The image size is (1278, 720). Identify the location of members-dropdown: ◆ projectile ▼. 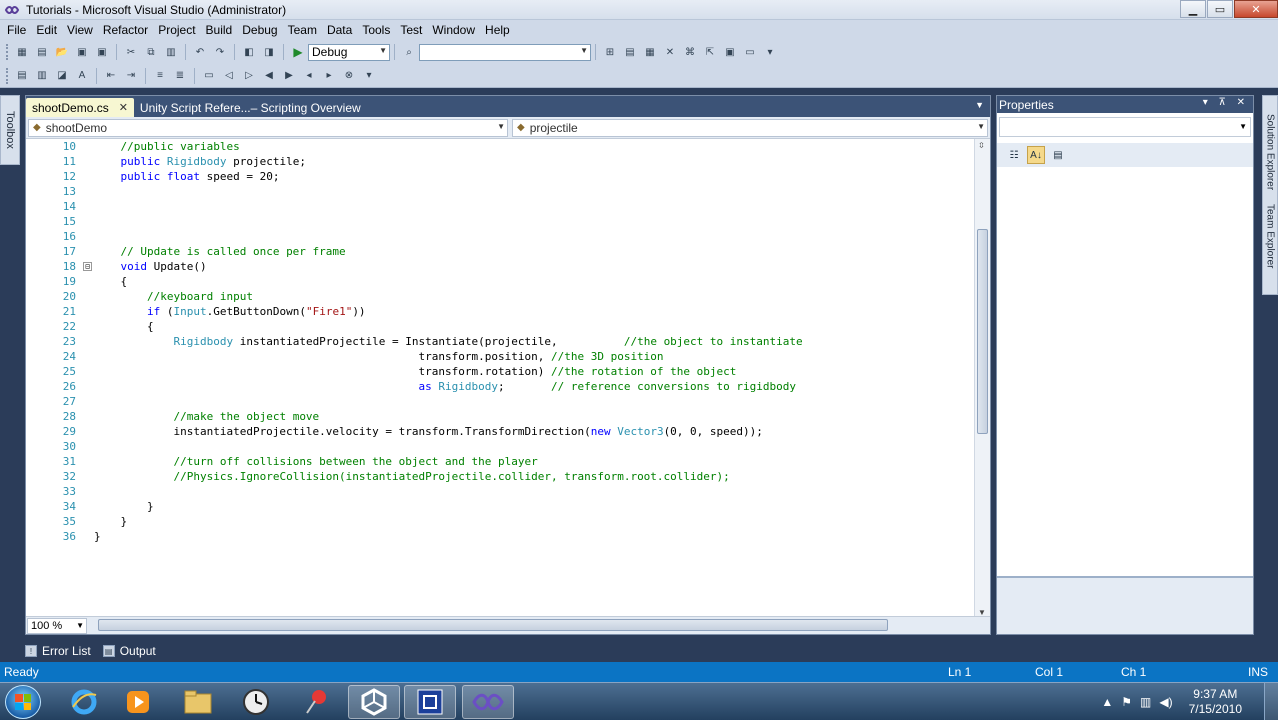
(749, 127).